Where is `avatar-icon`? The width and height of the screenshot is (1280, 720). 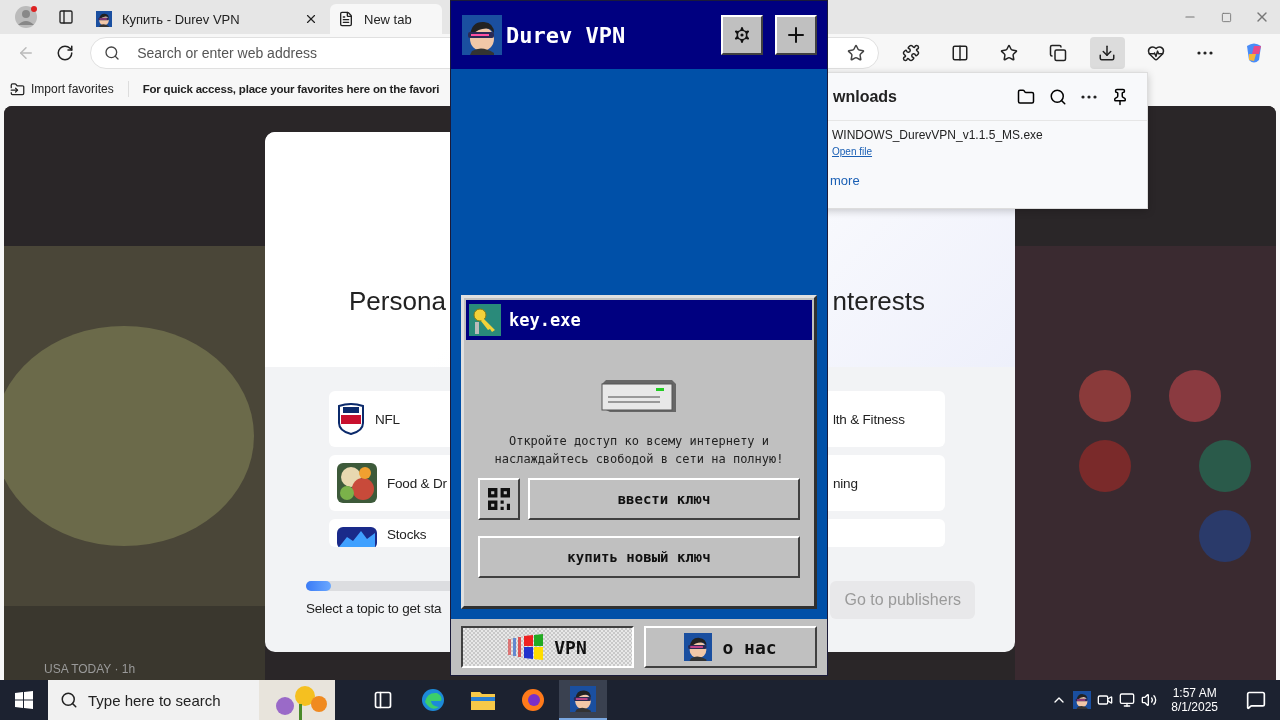 avatar-icon is located at coordinates (698, 647).